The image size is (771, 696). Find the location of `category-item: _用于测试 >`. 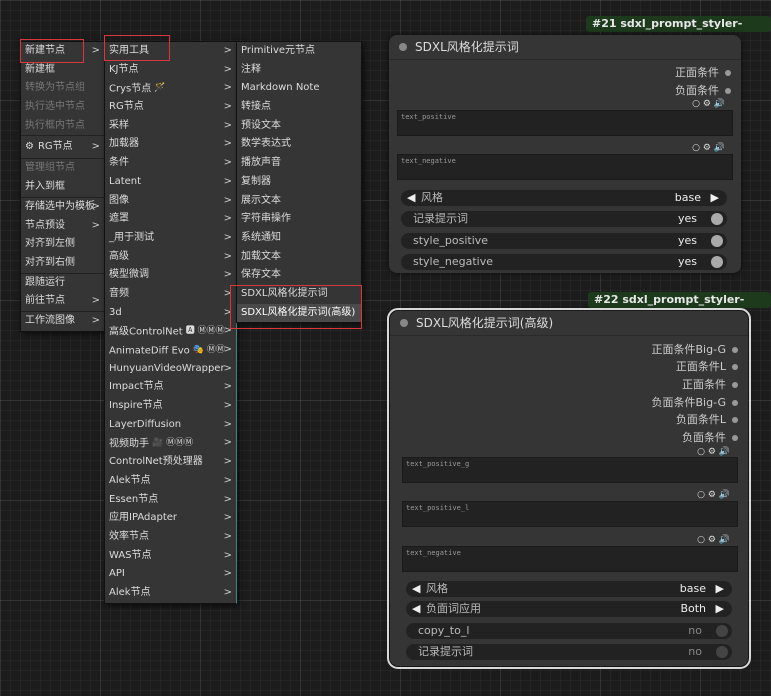

category-item: _用于测试 > is located at coordinates (170, 238).